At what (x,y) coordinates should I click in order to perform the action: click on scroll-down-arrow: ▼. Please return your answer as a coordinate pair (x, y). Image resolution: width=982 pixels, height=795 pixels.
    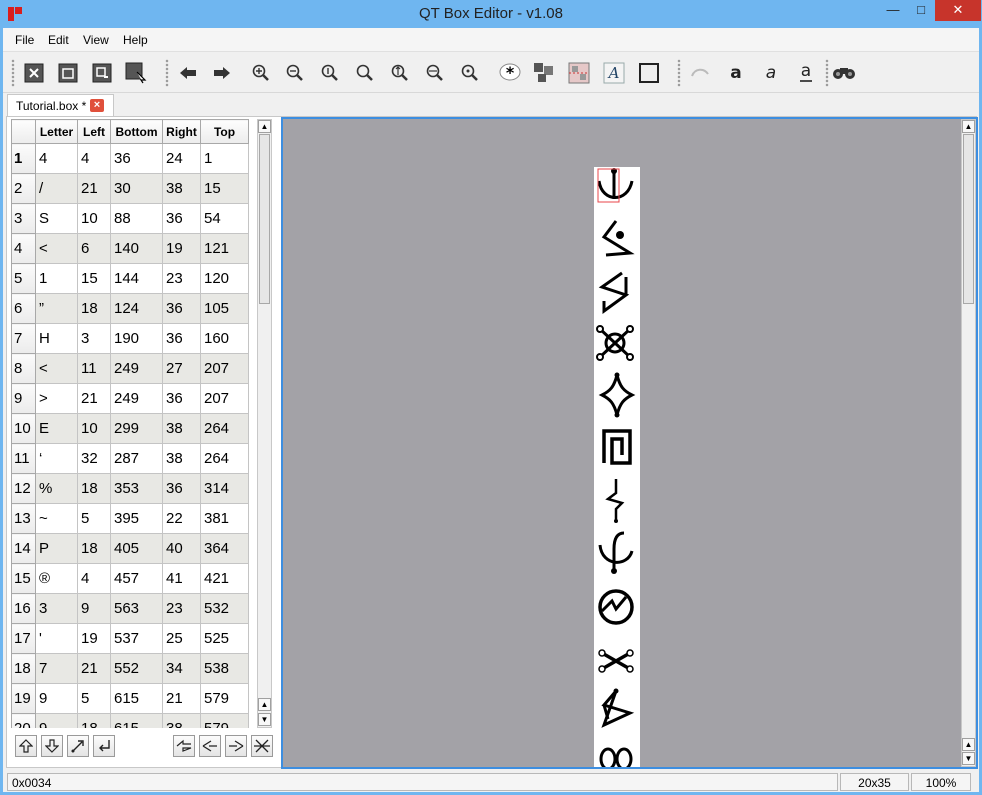
    Looking at the image, I should click on (968, 758).